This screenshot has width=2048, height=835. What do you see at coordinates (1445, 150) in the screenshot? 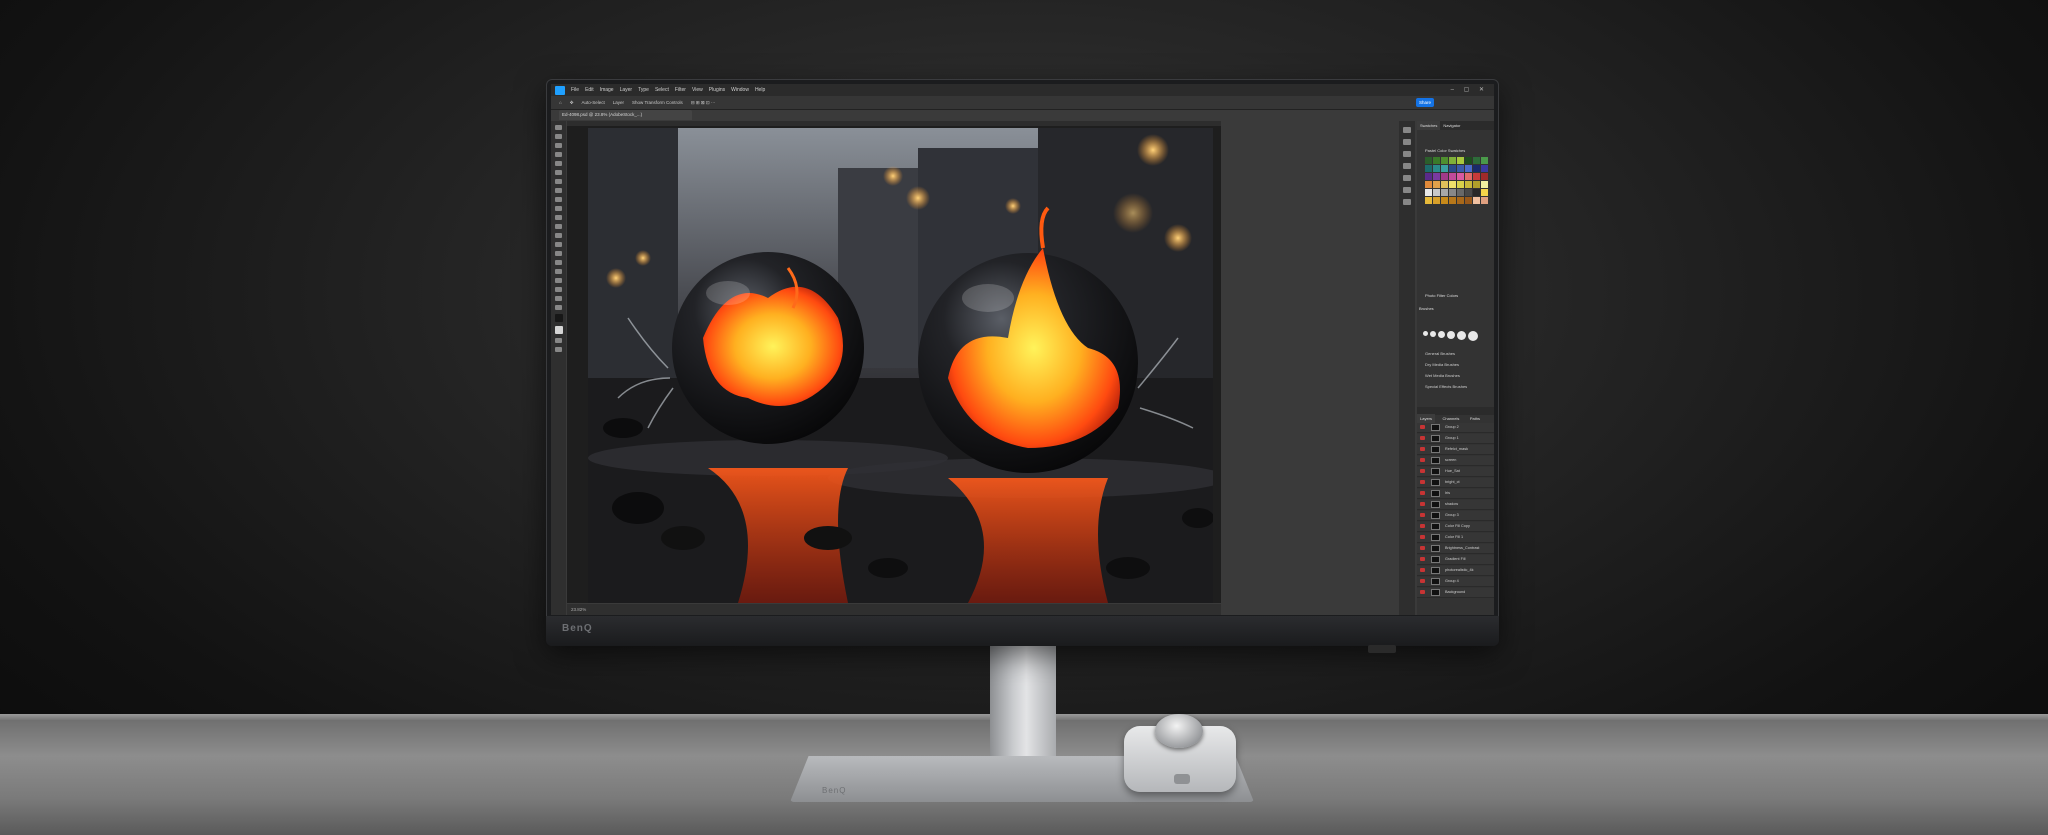
I see `swatch-group-pastel: Pastel Color Swatches` at bounding box center [1445, 150].